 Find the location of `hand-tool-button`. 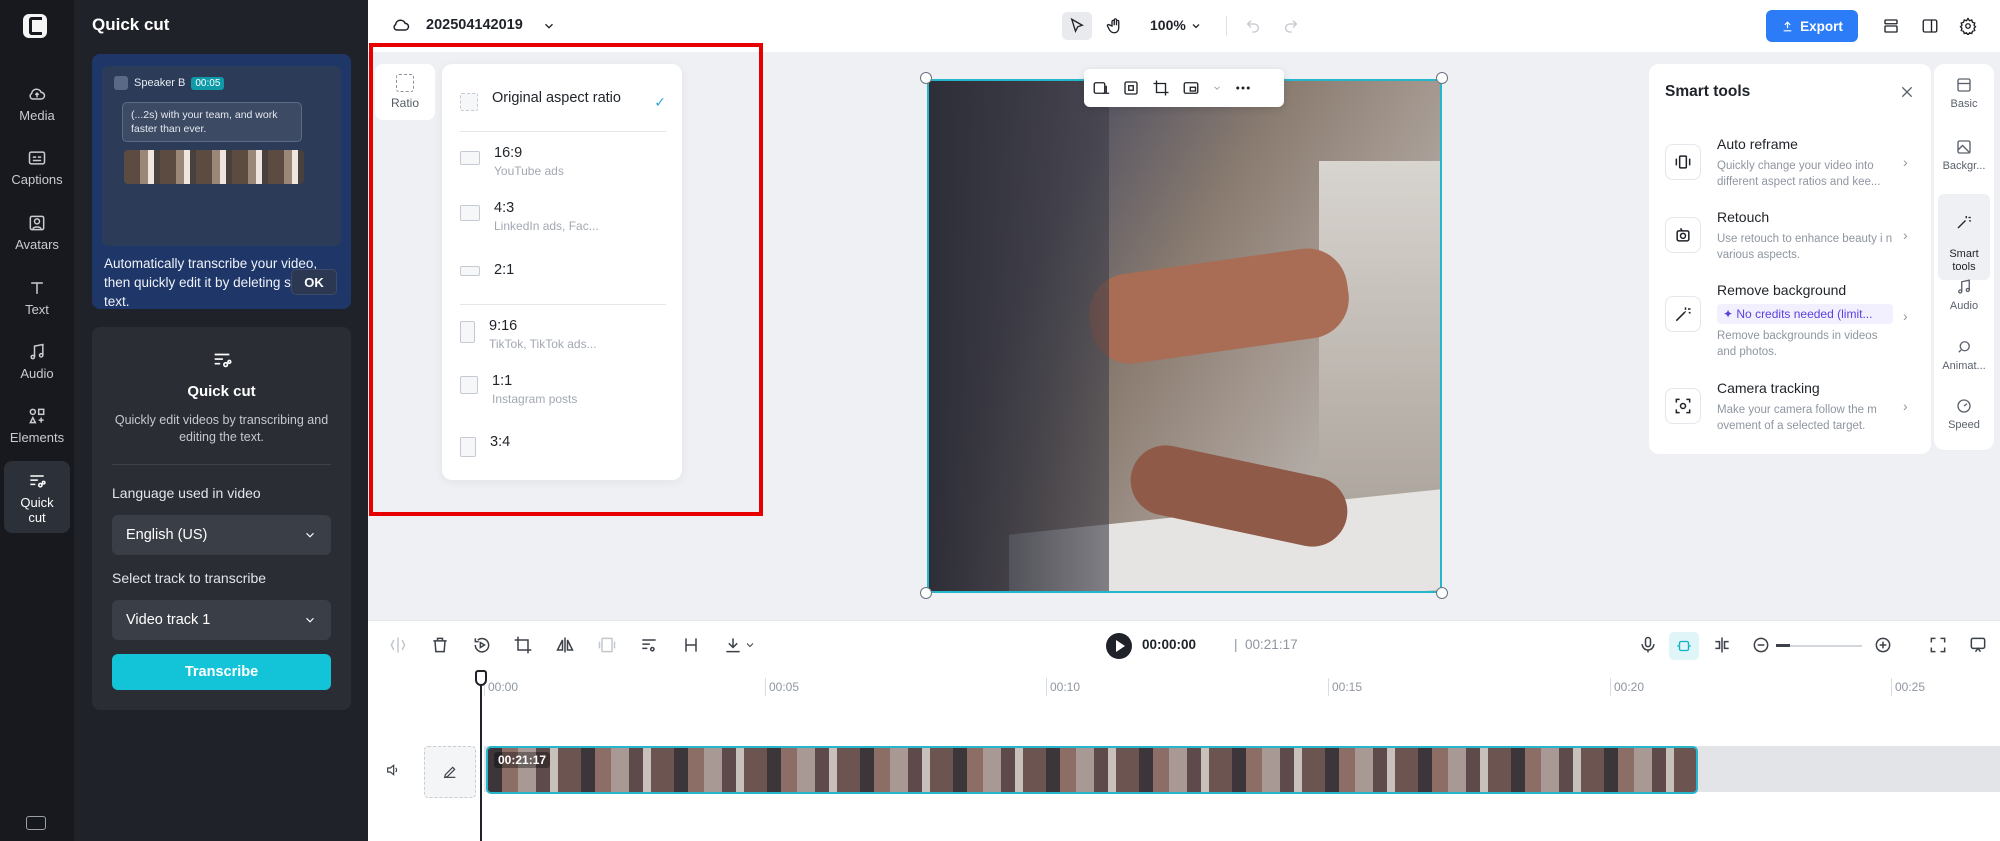

hand-tool-button is located at coordinates (1115, 26).